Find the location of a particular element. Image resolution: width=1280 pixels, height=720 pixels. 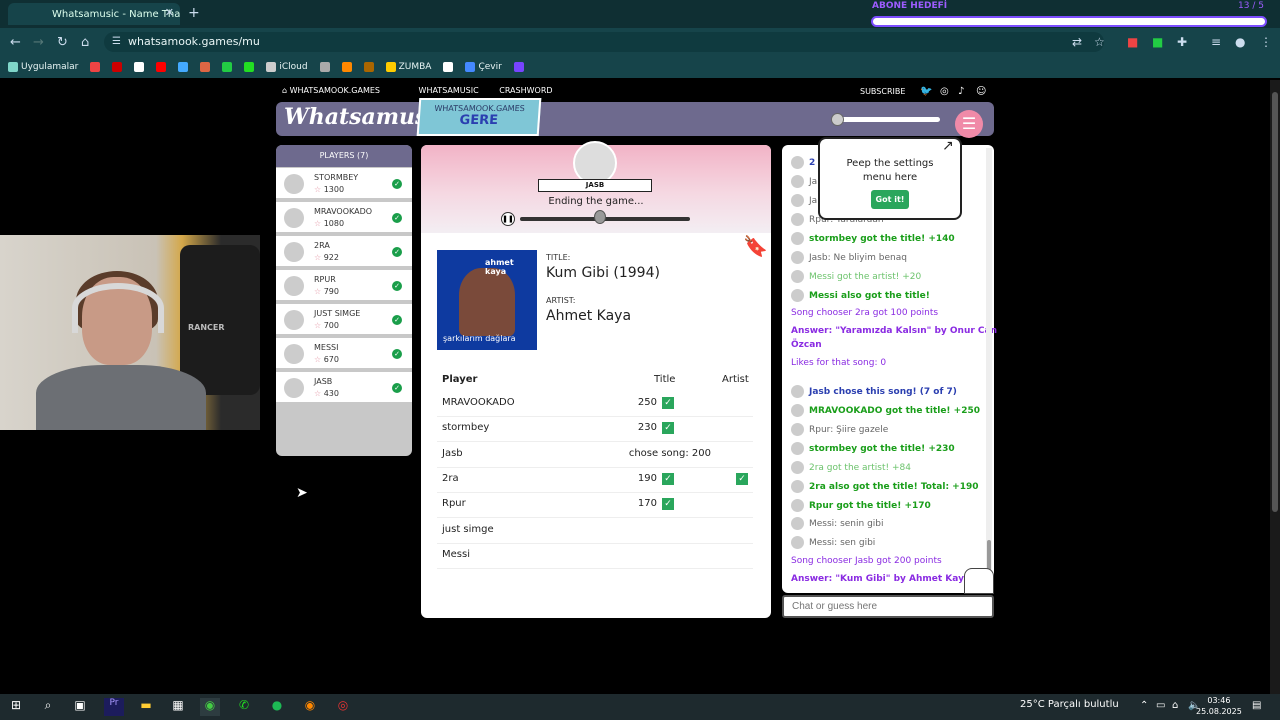

whatsapp-icon: ✆ is located at coordinates (244, 707).